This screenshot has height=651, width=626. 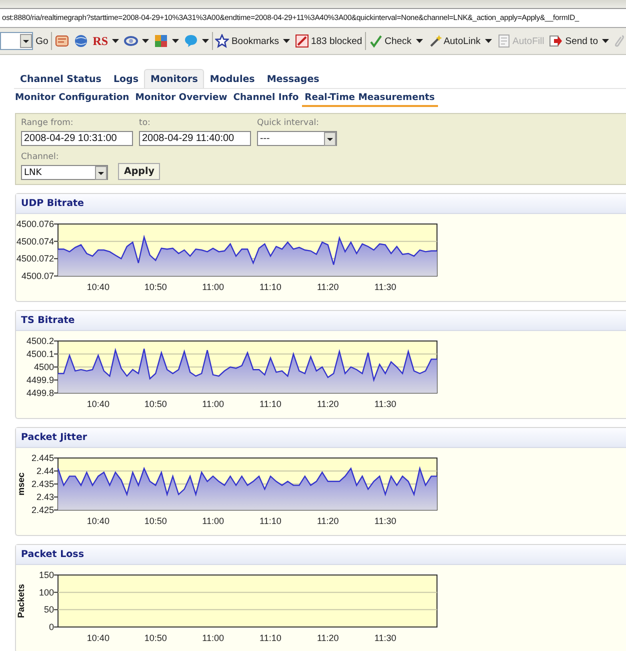 I want to click on axis-title: Packets, so click(x=21, y=601).